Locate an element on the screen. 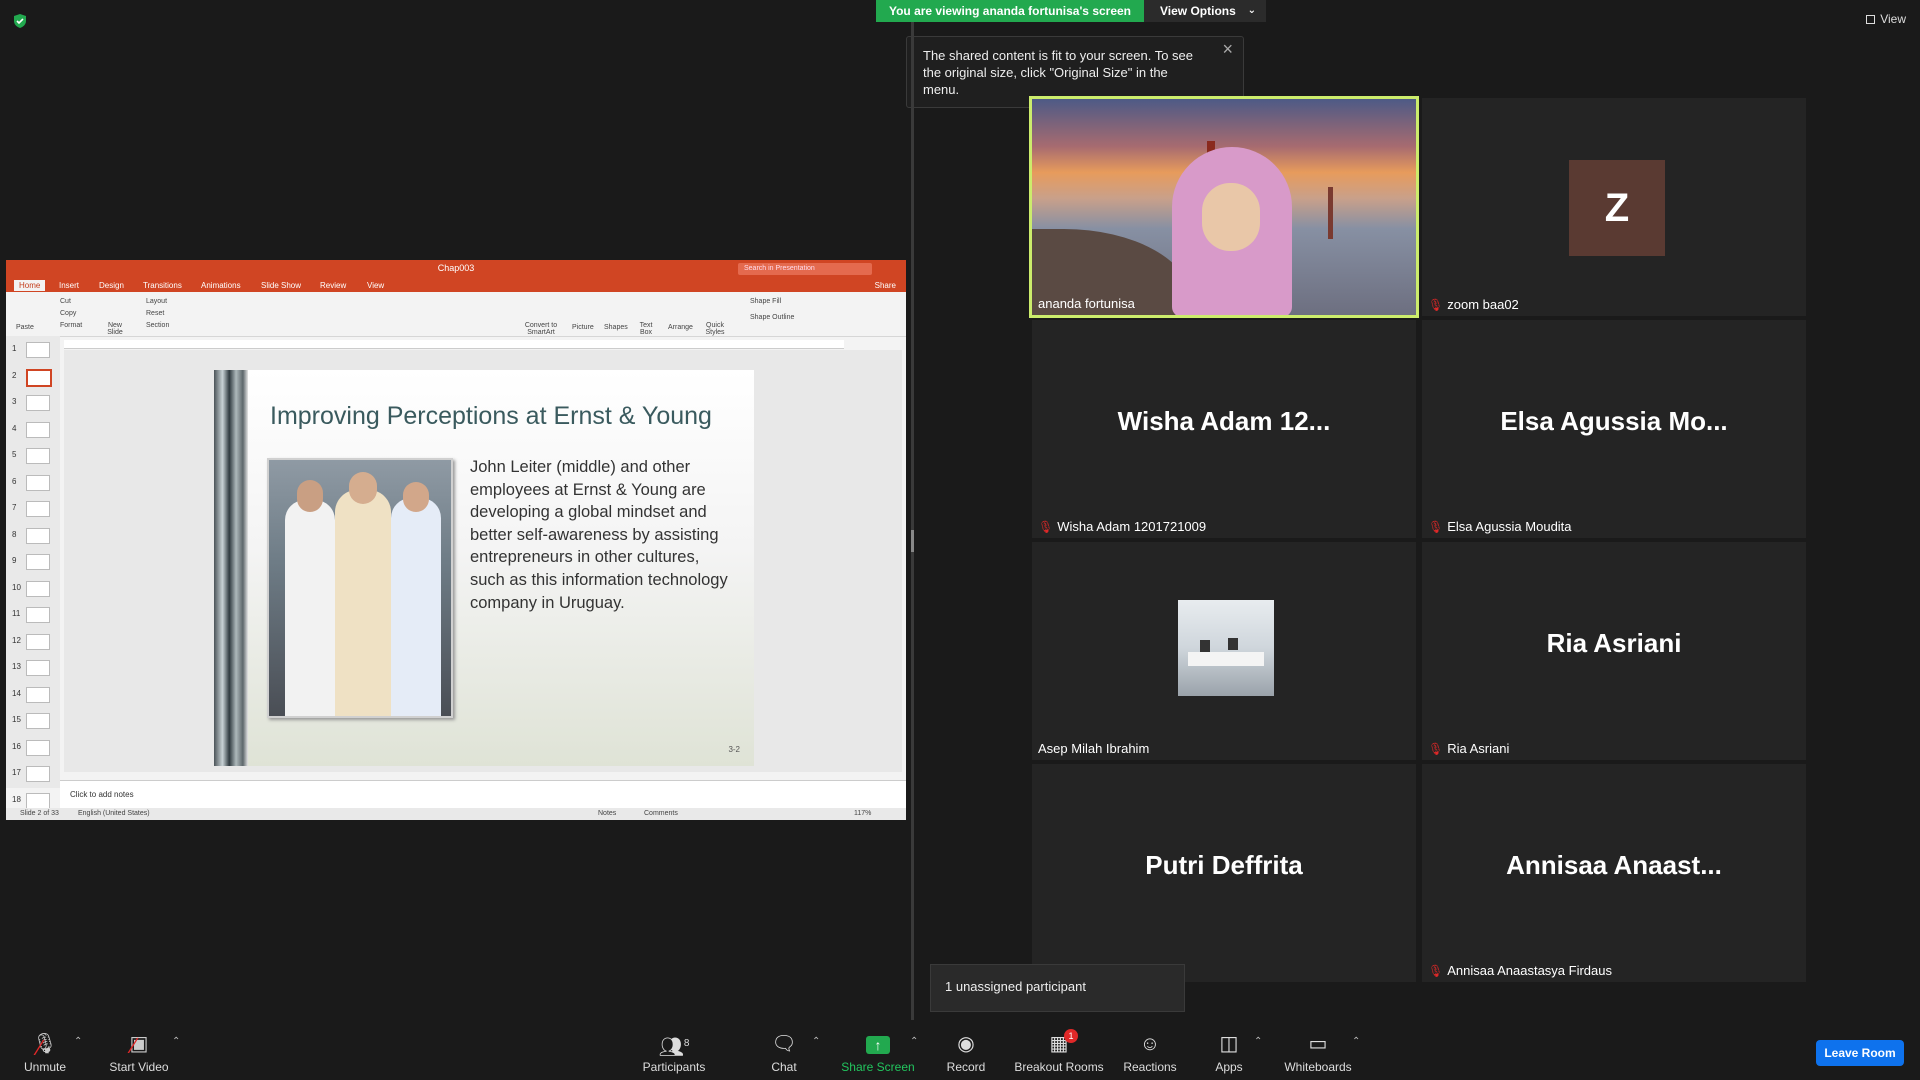 Image resolution: width=1920 pixels, height=1080 pixels. unmute-button: 🎙︎ ∕ Unmute is located at coordinates (45, 1053).